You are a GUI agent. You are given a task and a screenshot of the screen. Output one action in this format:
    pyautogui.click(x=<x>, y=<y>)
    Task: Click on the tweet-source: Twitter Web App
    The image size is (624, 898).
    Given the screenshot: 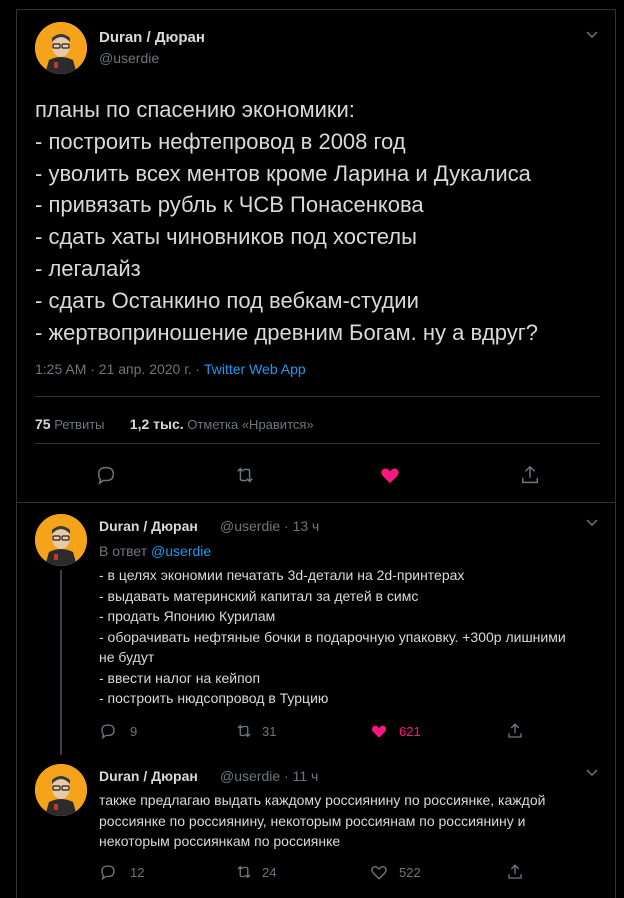 What is the action you would take?
    pyautogui.click(x=255, y=369)
    